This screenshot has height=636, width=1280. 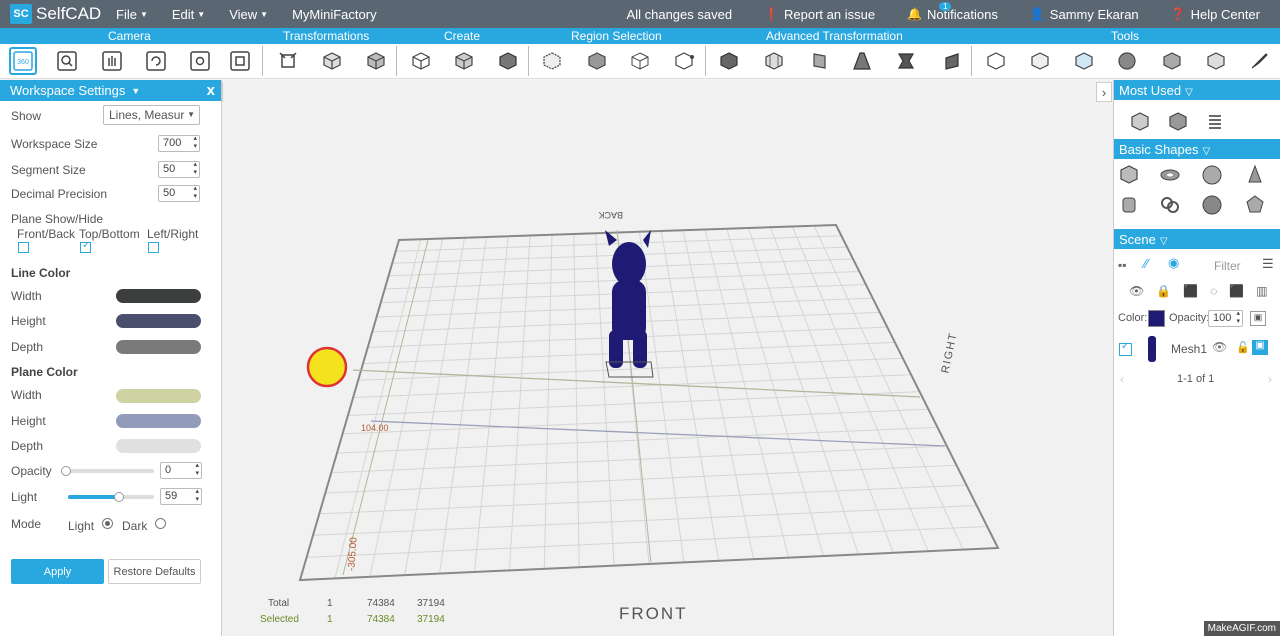 What do you see at coordinates (1172, 61) in the screenshot?
I see `tool-simplify` at bounding box center [1172, 61].